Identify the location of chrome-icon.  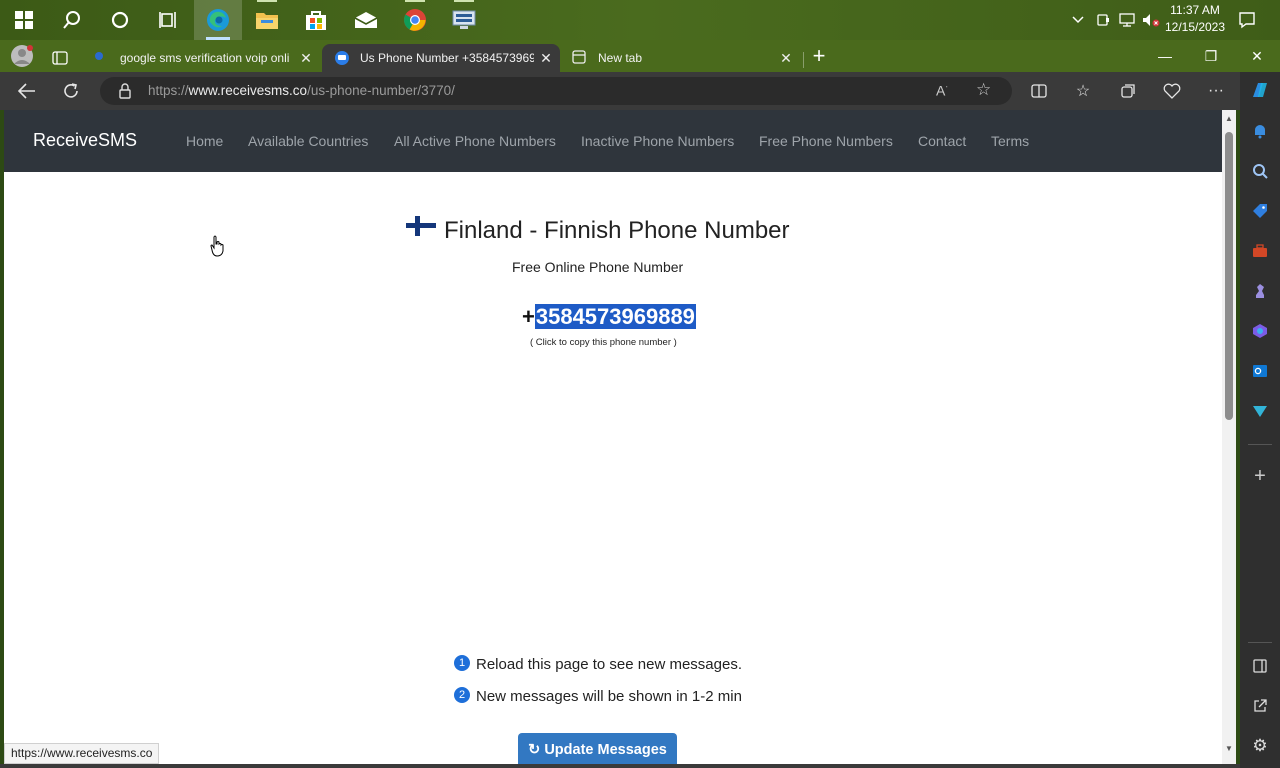
(415, 20).